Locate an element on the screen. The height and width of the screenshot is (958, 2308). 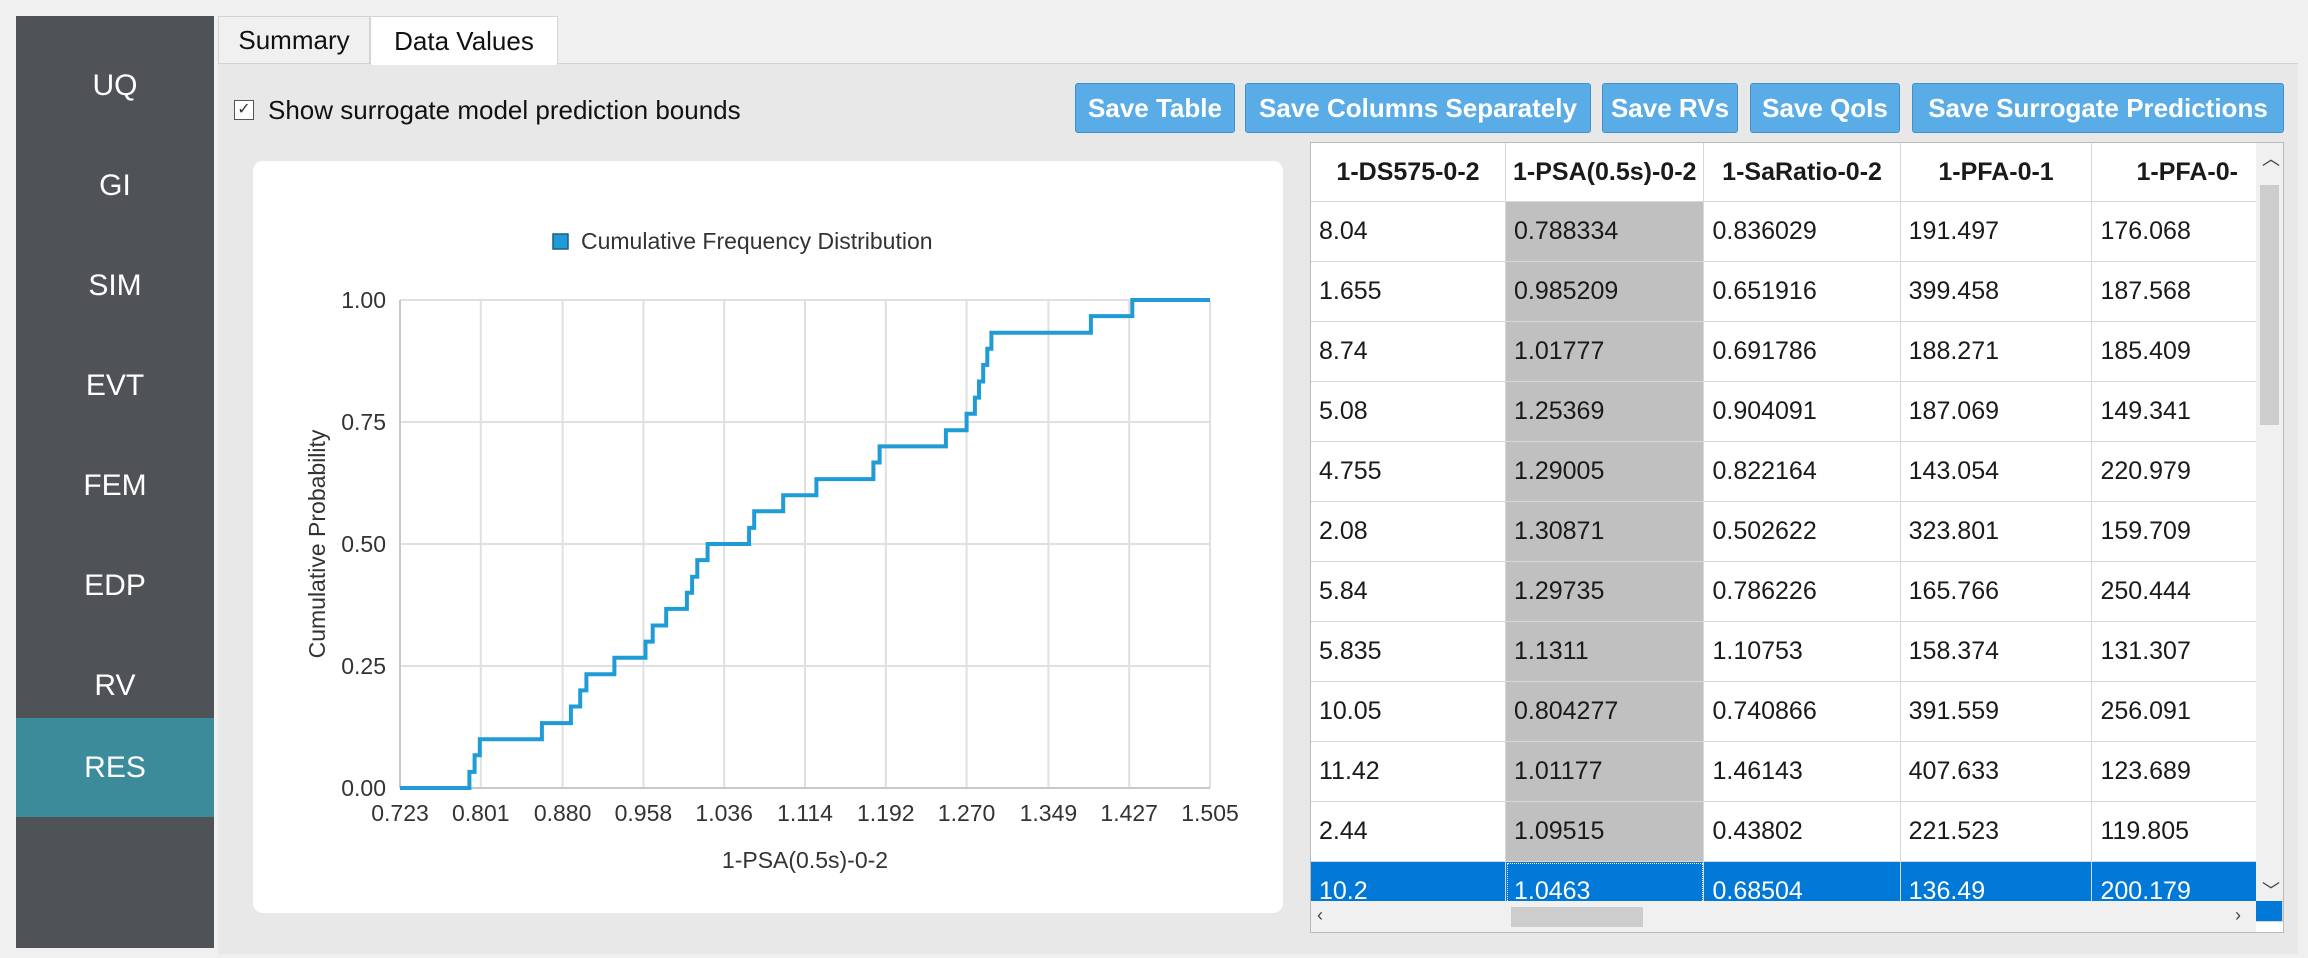
table-cell: 1.01777 is located at coordinates (1605, 351).